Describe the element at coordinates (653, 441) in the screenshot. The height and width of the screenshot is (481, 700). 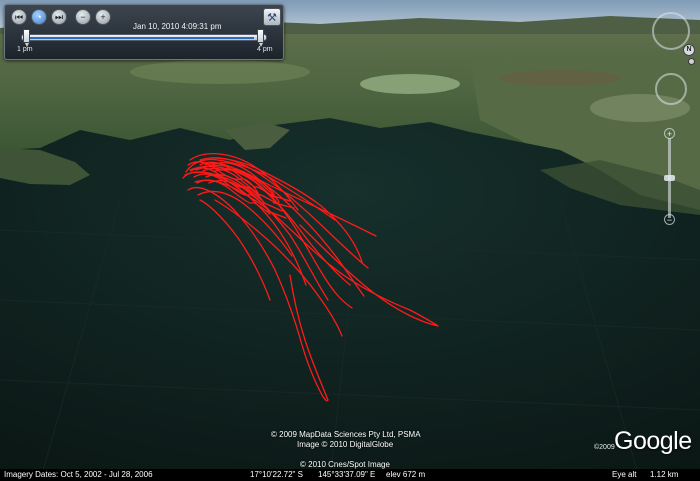
I see `google-logo: Google` at that location.